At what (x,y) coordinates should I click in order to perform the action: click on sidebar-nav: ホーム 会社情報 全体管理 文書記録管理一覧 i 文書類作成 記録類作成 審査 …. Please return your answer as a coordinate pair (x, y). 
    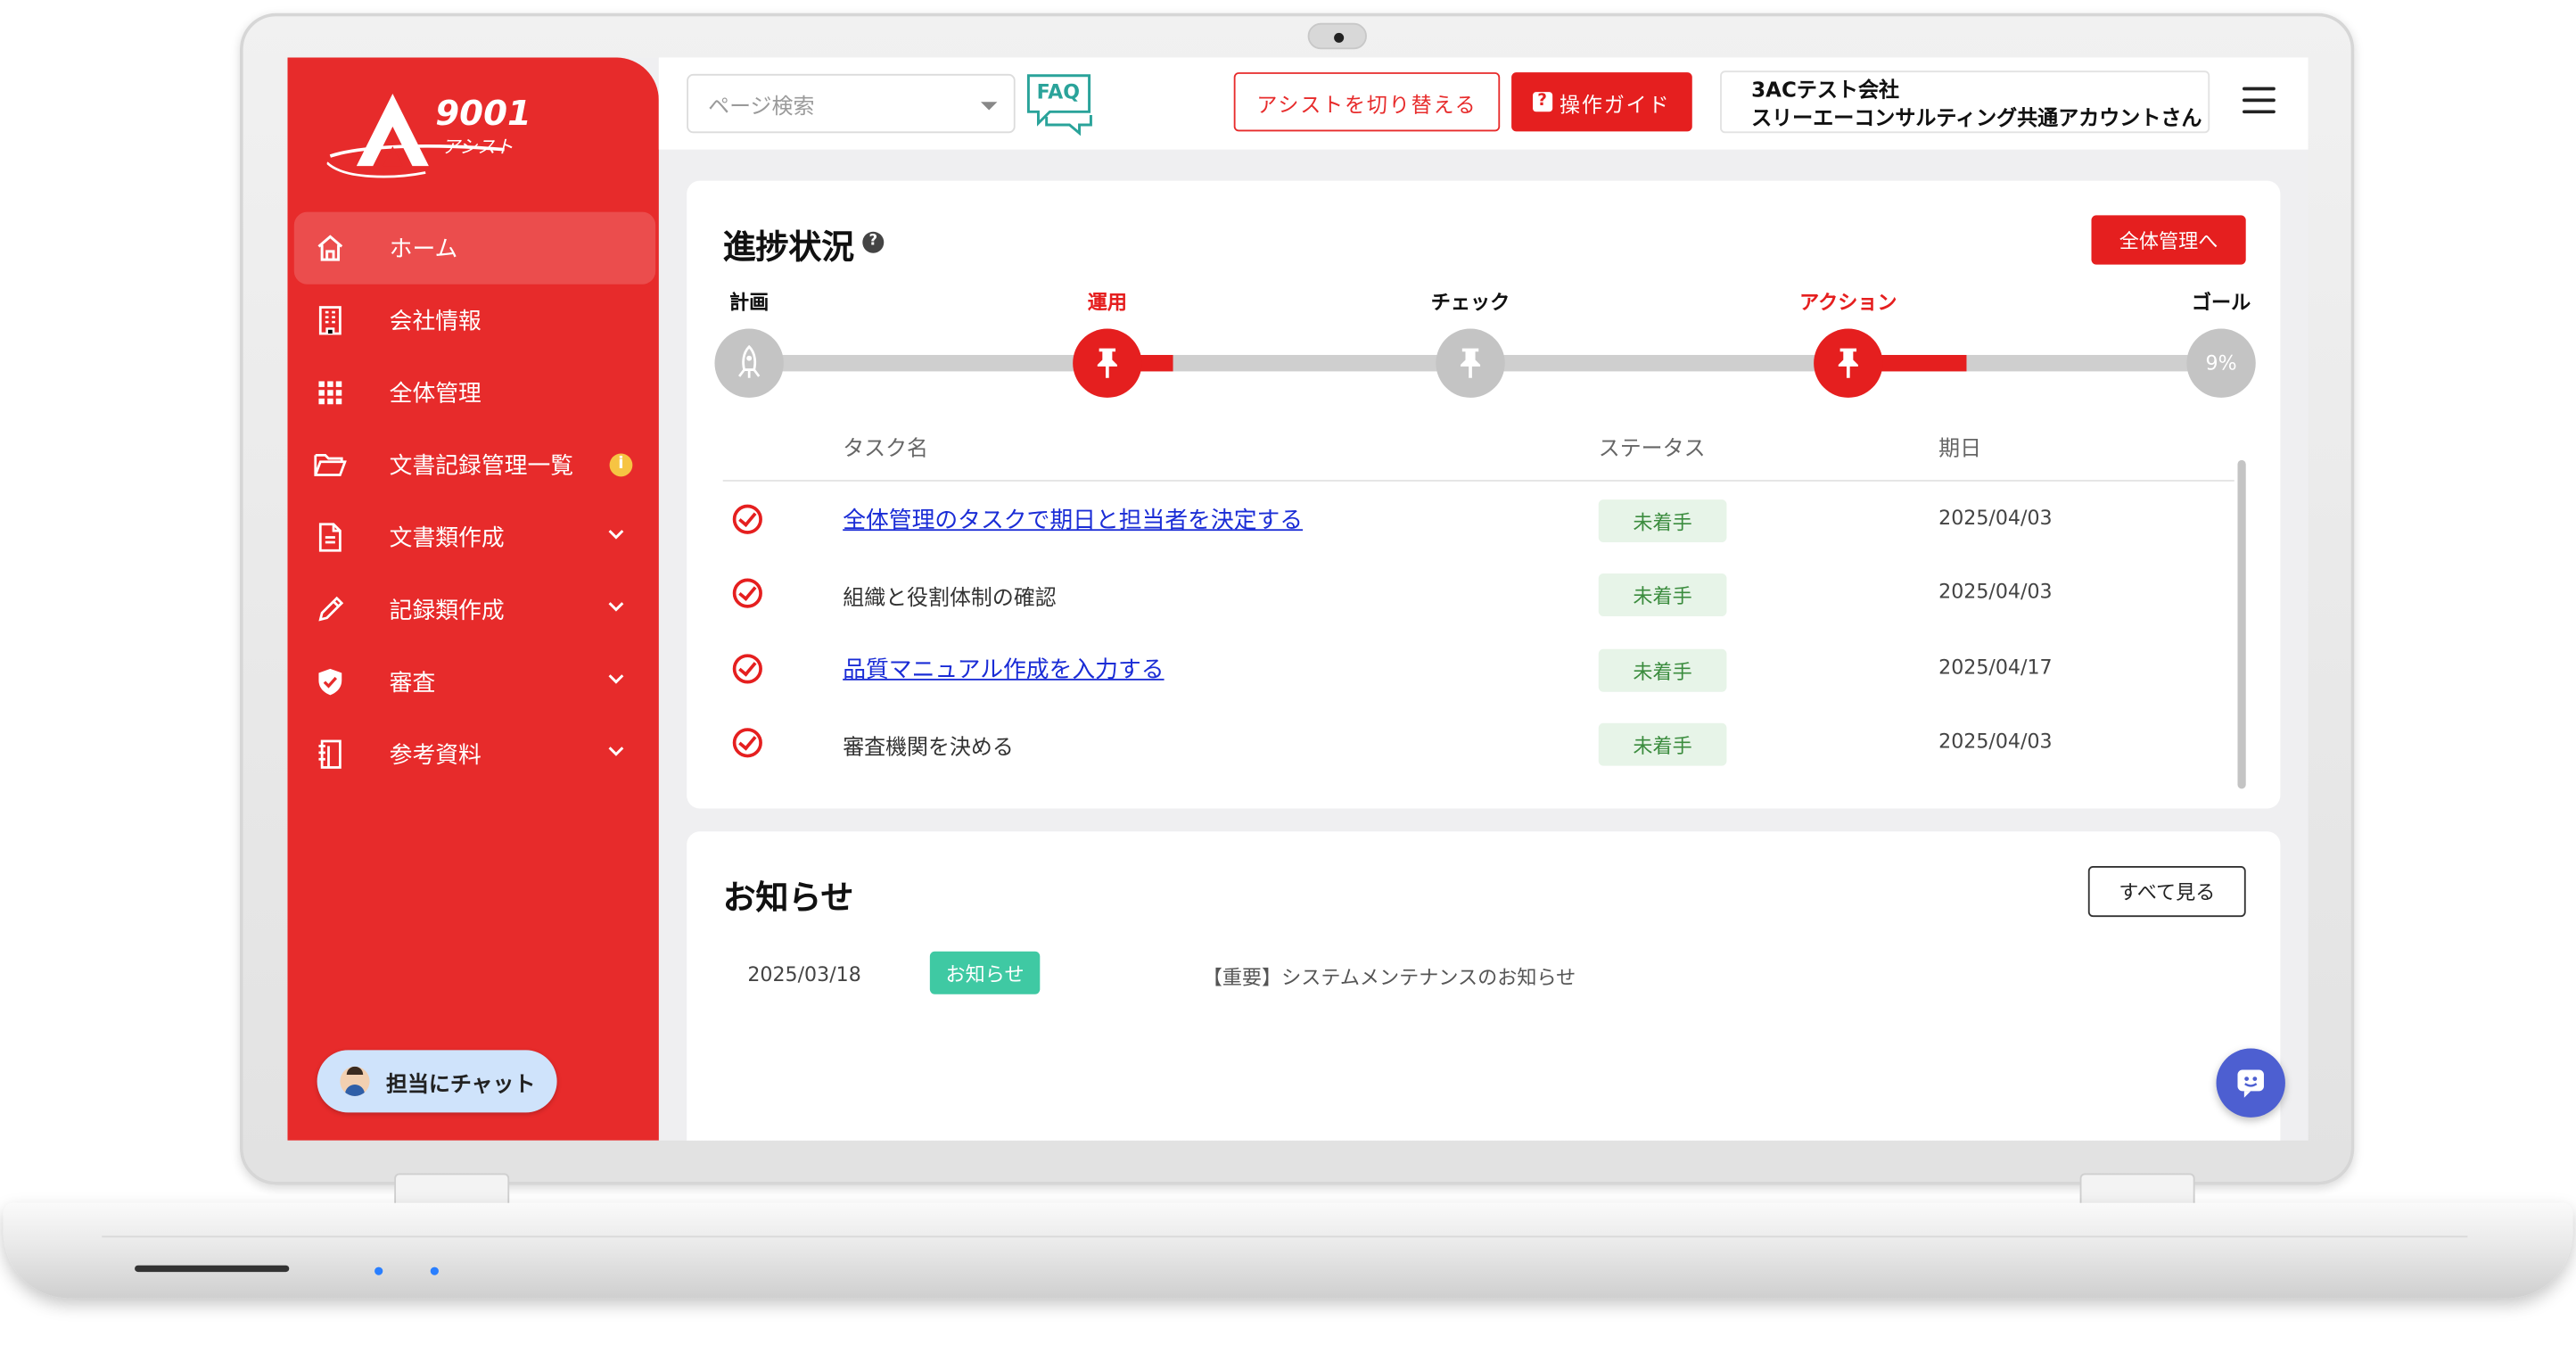
    Looking at the image, I should click on (474, 501).